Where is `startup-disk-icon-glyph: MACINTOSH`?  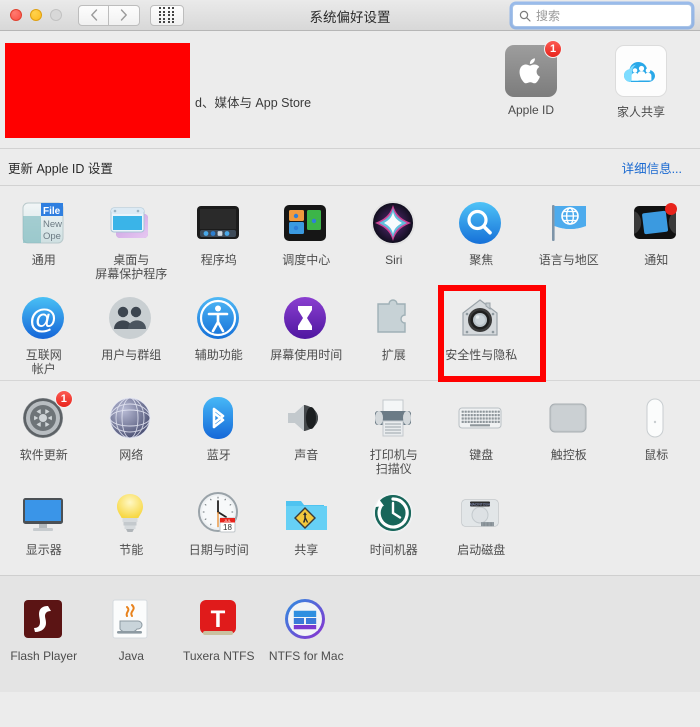 startup-disk-icon-glyph: MACINTOSH is located at coordinates (480, 513).